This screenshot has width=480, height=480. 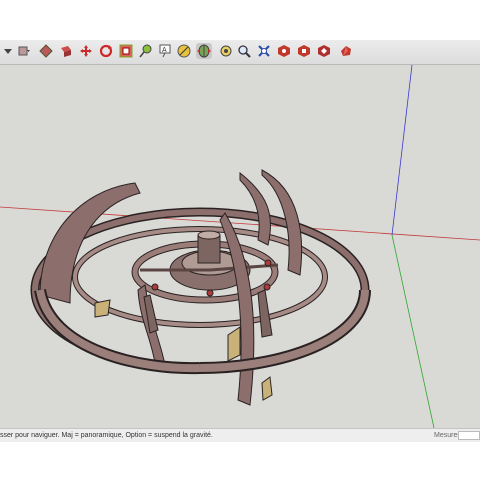 What do you see at coordinates (146, 51) in the screenshot?
I see `tape-measure-icon` at bounding box center [146, 51].